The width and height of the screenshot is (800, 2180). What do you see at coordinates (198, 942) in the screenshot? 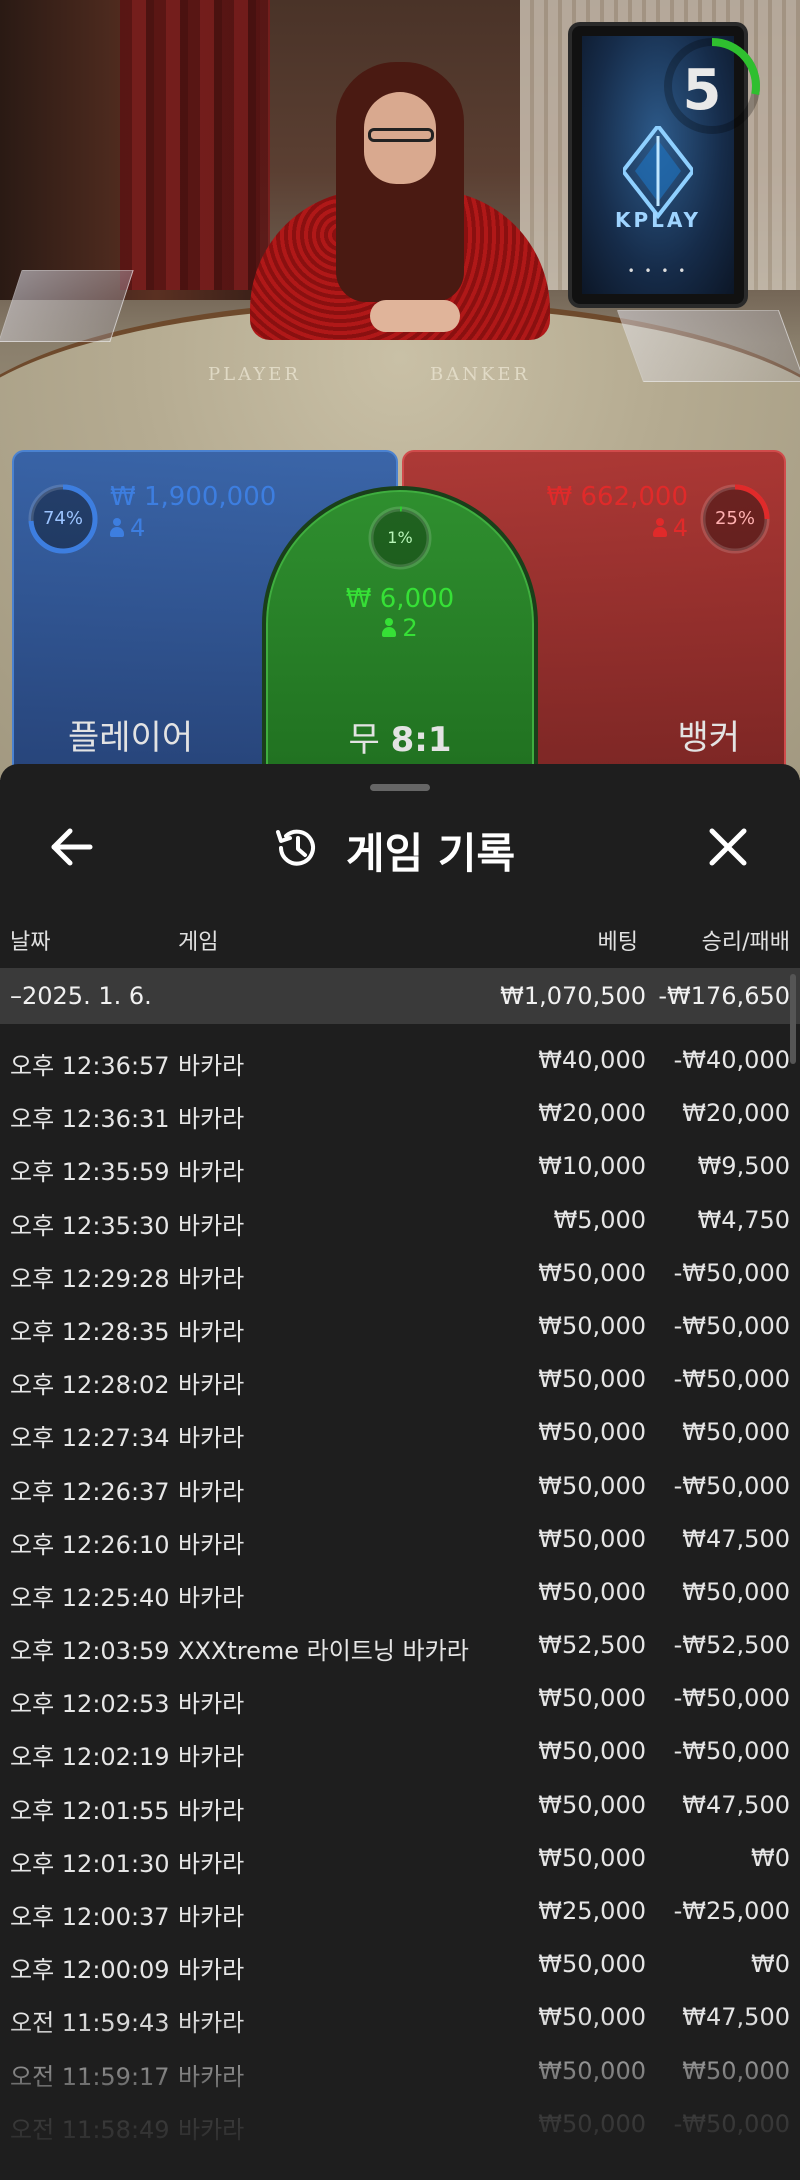
I see `column-header-game: 게임` at bounding box center [198, 942].